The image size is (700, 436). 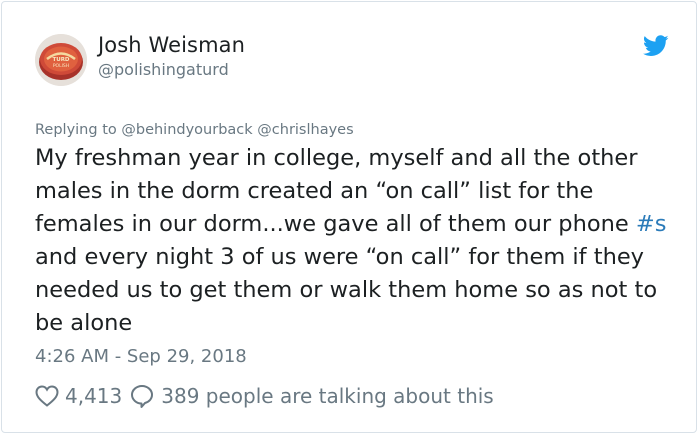 I want to click on speech-bubble-icon, so click(x=142, y=396).